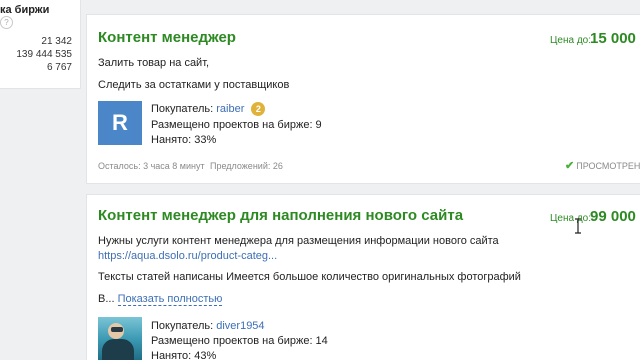 This screenshot has height=360, width=640. Describe the element at coordinates (570, 166) in the screenshot. I see `check-icon: ✔` at that location.